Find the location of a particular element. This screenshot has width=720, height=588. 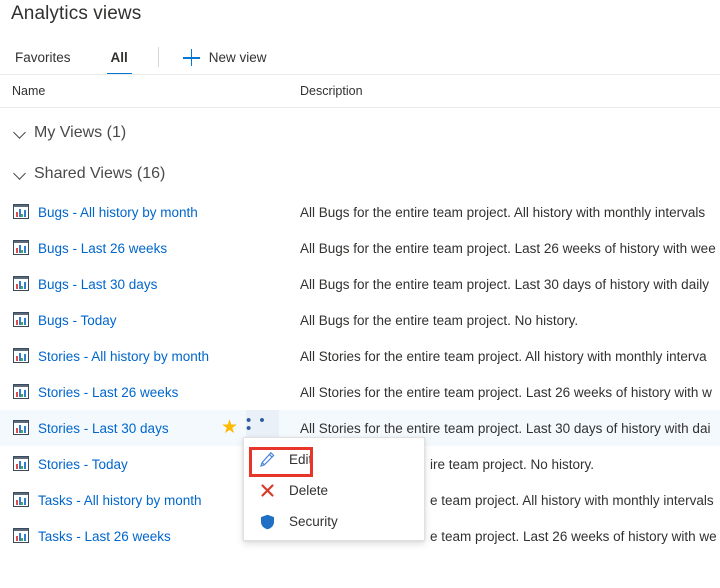

context-menu-item-delete: Delete is located at coordinates (334, 490).